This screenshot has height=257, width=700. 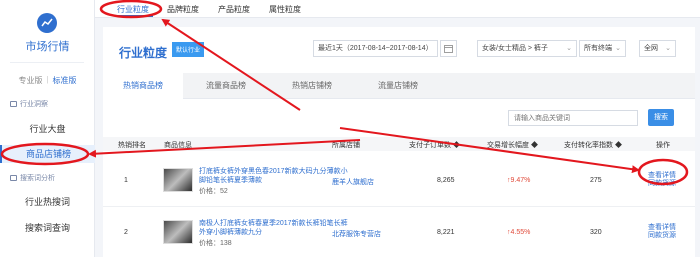 I want to click on section-search-analysis: 搜索词分析, so click(x=32, y=178).